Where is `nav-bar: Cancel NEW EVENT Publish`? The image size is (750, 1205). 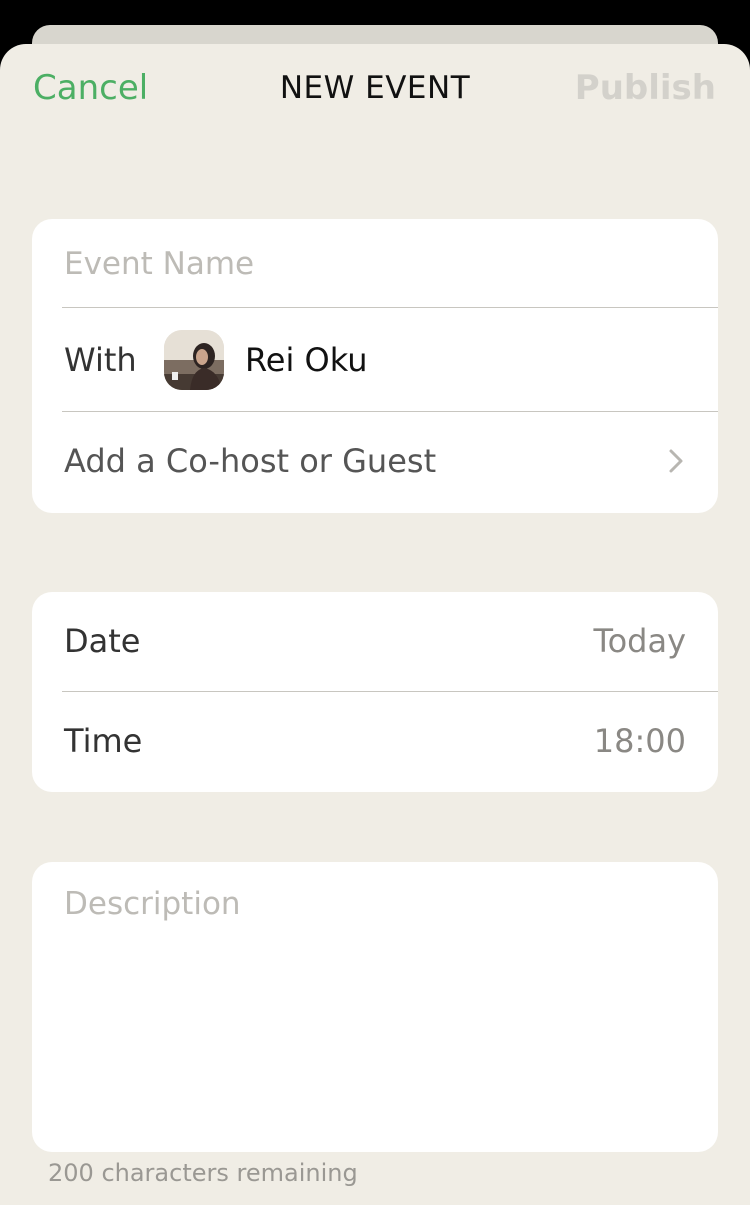 nav-bar: Cancel NEW EVENT Publish is located at coordinates (375, 89).